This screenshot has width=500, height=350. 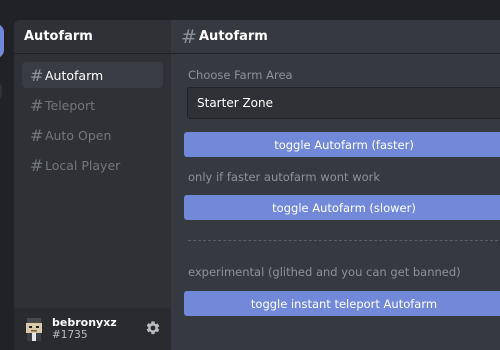 What do you see at coordinates (70, 335) in the screenshot?
I see `user-tag: #1735` at bounding box center [70, 335].